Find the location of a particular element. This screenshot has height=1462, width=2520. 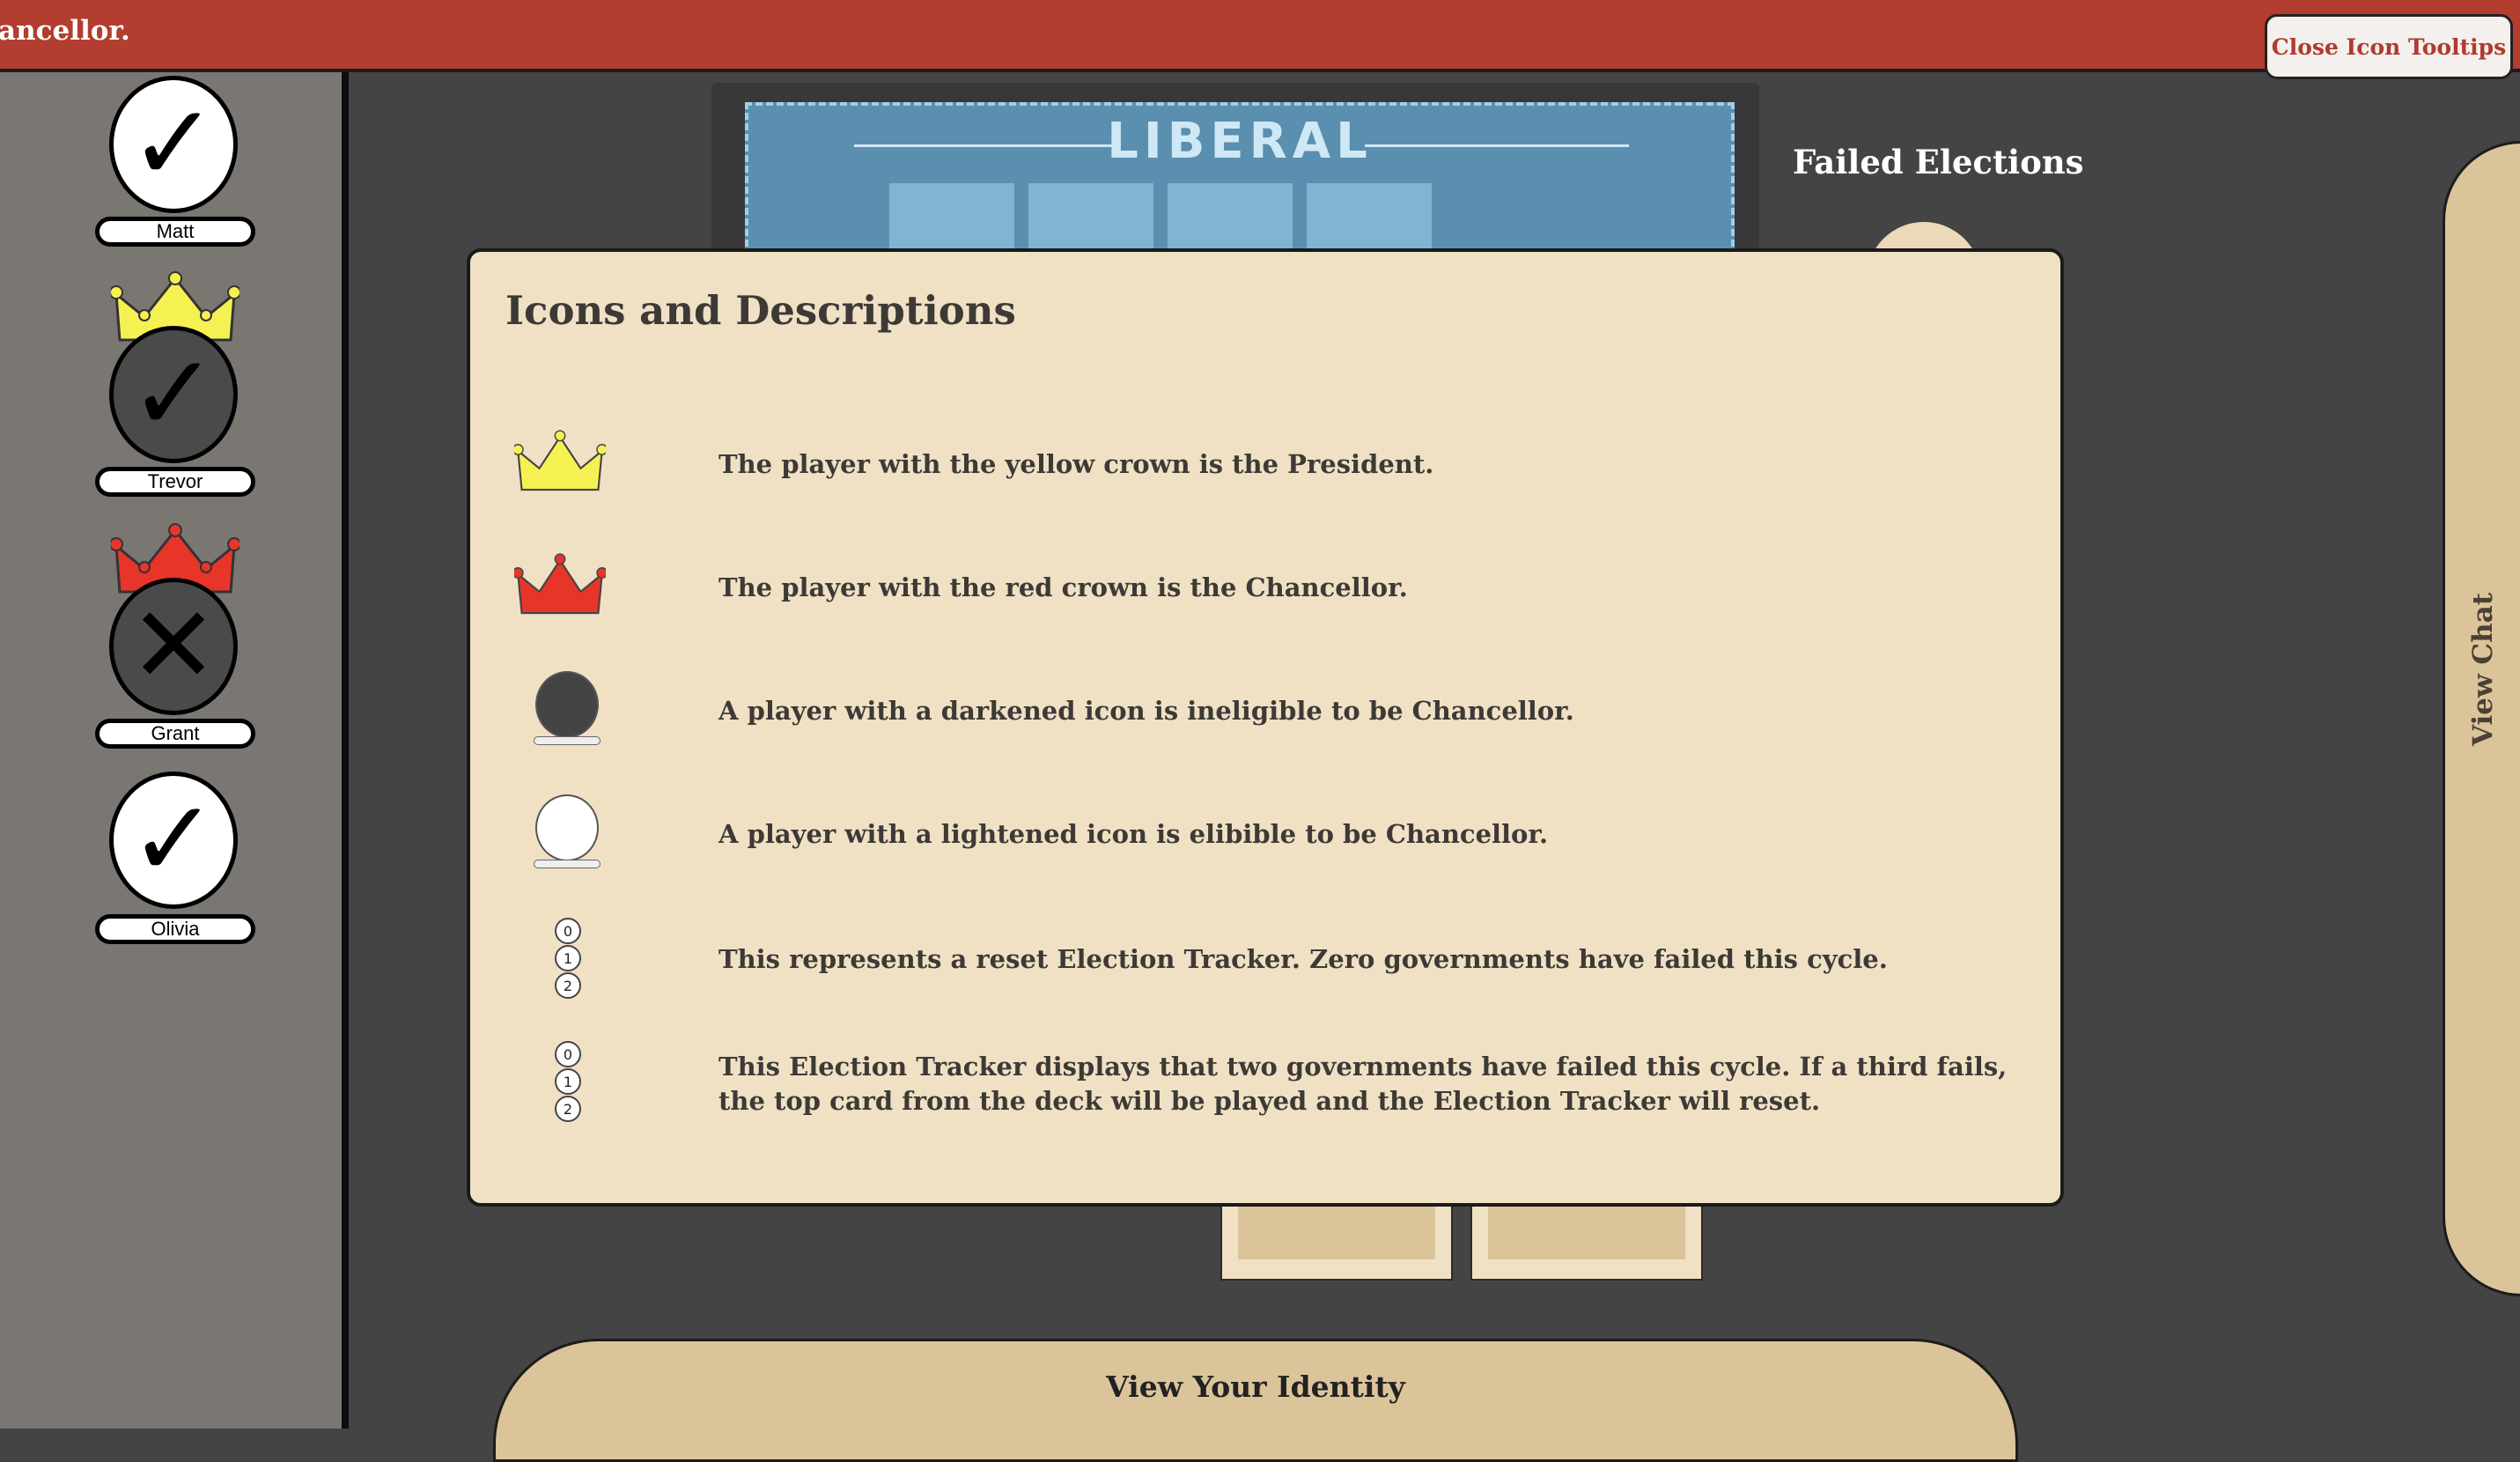

player-name: Olivia is located at coordinates (175, 929).